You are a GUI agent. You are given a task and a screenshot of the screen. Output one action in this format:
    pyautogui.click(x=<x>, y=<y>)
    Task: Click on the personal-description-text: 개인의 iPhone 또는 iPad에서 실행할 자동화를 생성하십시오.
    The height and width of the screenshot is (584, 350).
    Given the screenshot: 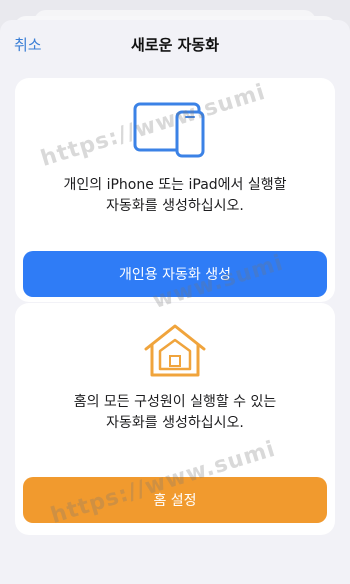 What is the action you would take?
    pyautogui.click(x=175, y=195)
    